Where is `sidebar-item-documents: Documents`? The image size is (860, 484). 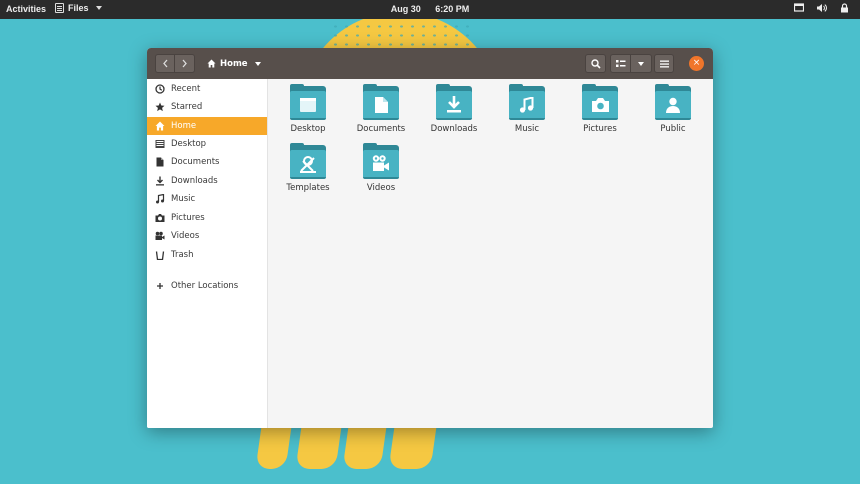 sidebar-item-documents: Documents is located at coordinates (207, 162).